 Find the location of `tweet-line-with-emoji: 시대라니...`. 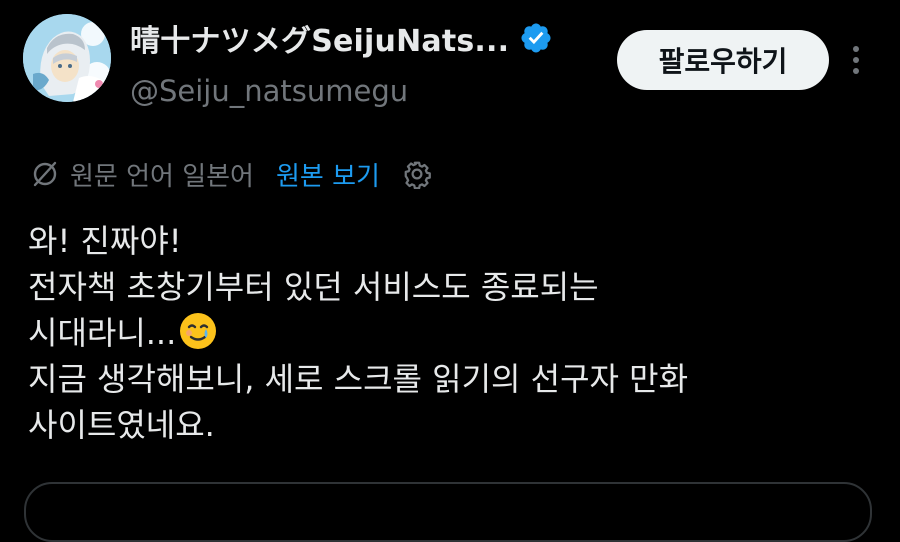

tweet-line-with-emoji: 시대라니... is located at coordinates (453, 333).